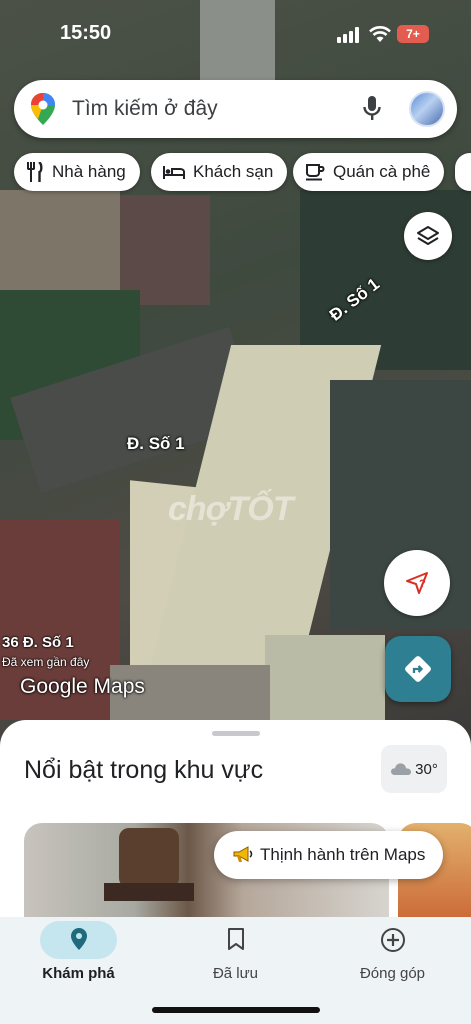 The width and height of the screenshot is (471, 1024). Describe the element at coordinates (235, 35) in the screenshot. I see `status-bar: 15:50 7+` at that location.